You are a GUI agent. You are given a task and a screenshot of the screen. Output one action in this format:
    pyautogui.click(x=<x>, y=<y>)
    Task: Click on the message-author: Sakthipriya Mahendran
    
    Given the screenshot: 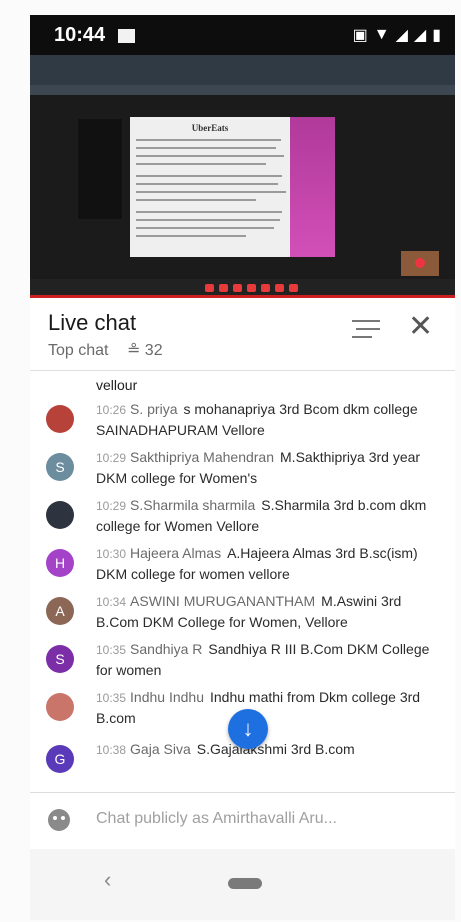 What is the action you would take?
    pyautogui.click(x=202, y=457)
    